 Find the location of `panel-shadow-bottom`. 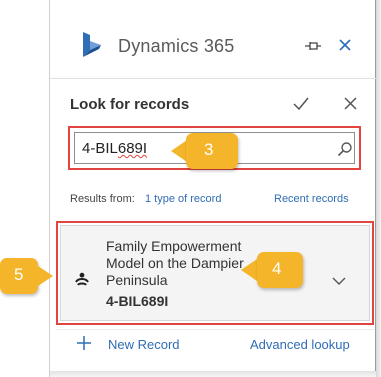

panel-shadow-bottom is located at coordinates (213, 374).